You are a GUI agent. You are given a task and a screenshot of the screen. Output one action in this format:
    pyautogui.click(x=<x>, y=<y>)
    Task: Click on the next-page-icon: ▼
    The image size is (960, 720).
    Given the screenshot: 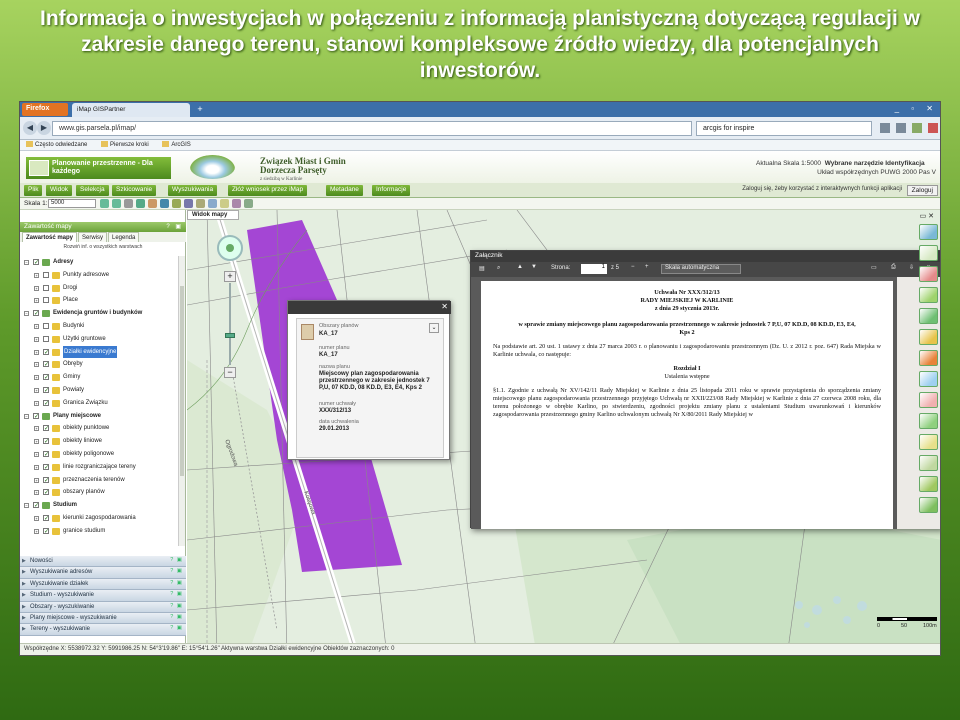 What is the action you would take?
    pyautogui.click(x=534, y=267)
    